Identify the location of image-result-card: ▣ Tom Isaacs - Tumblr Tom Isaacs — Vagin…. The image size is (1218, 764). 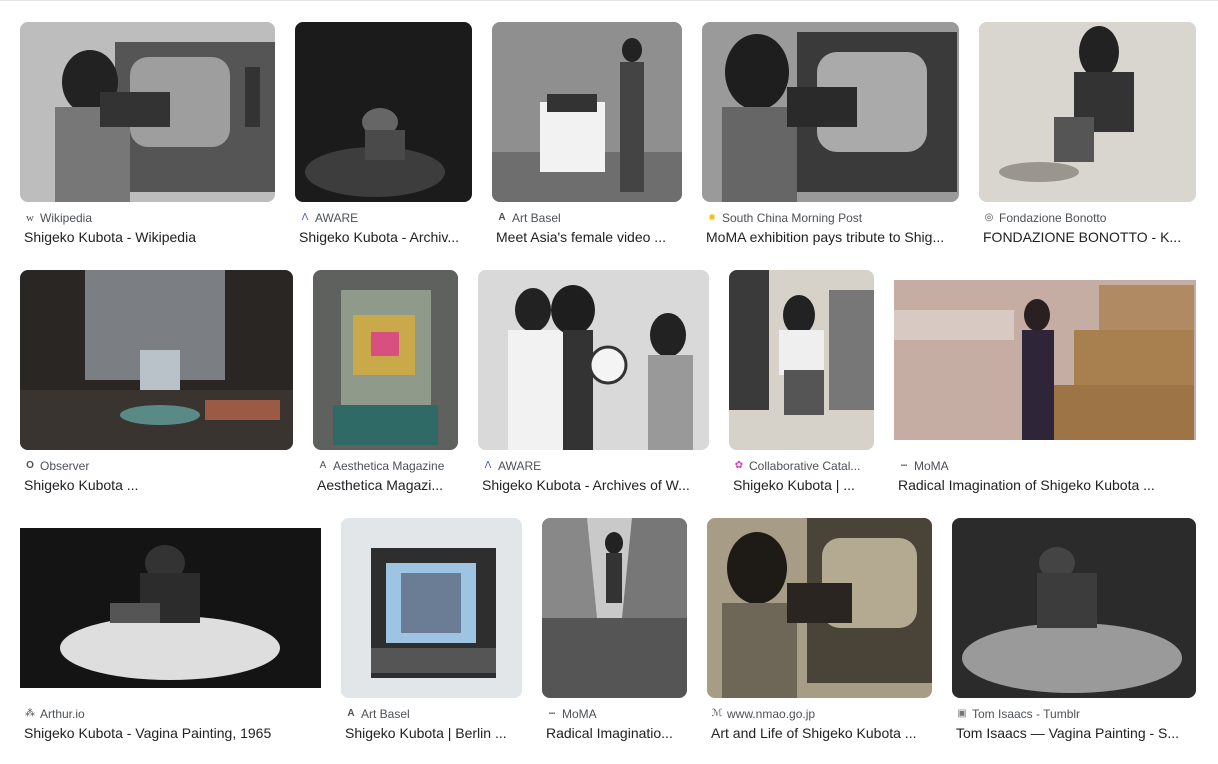
(1074, 632).